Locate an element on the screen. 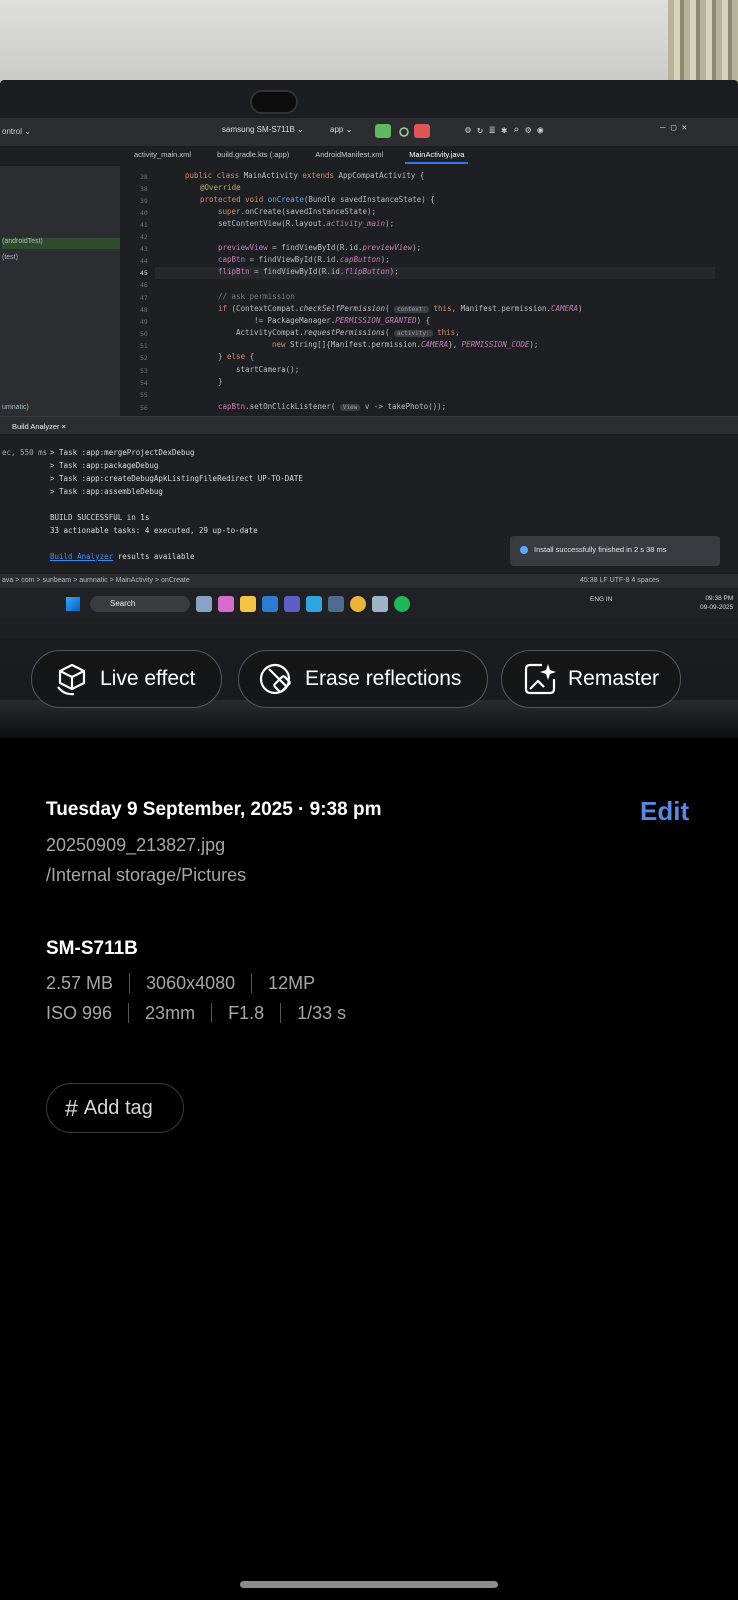 Image resolution: width=738 pixels, height=1600 pixels. build-line: > Task :app:packageDebug is located at coordinates (104, 465).